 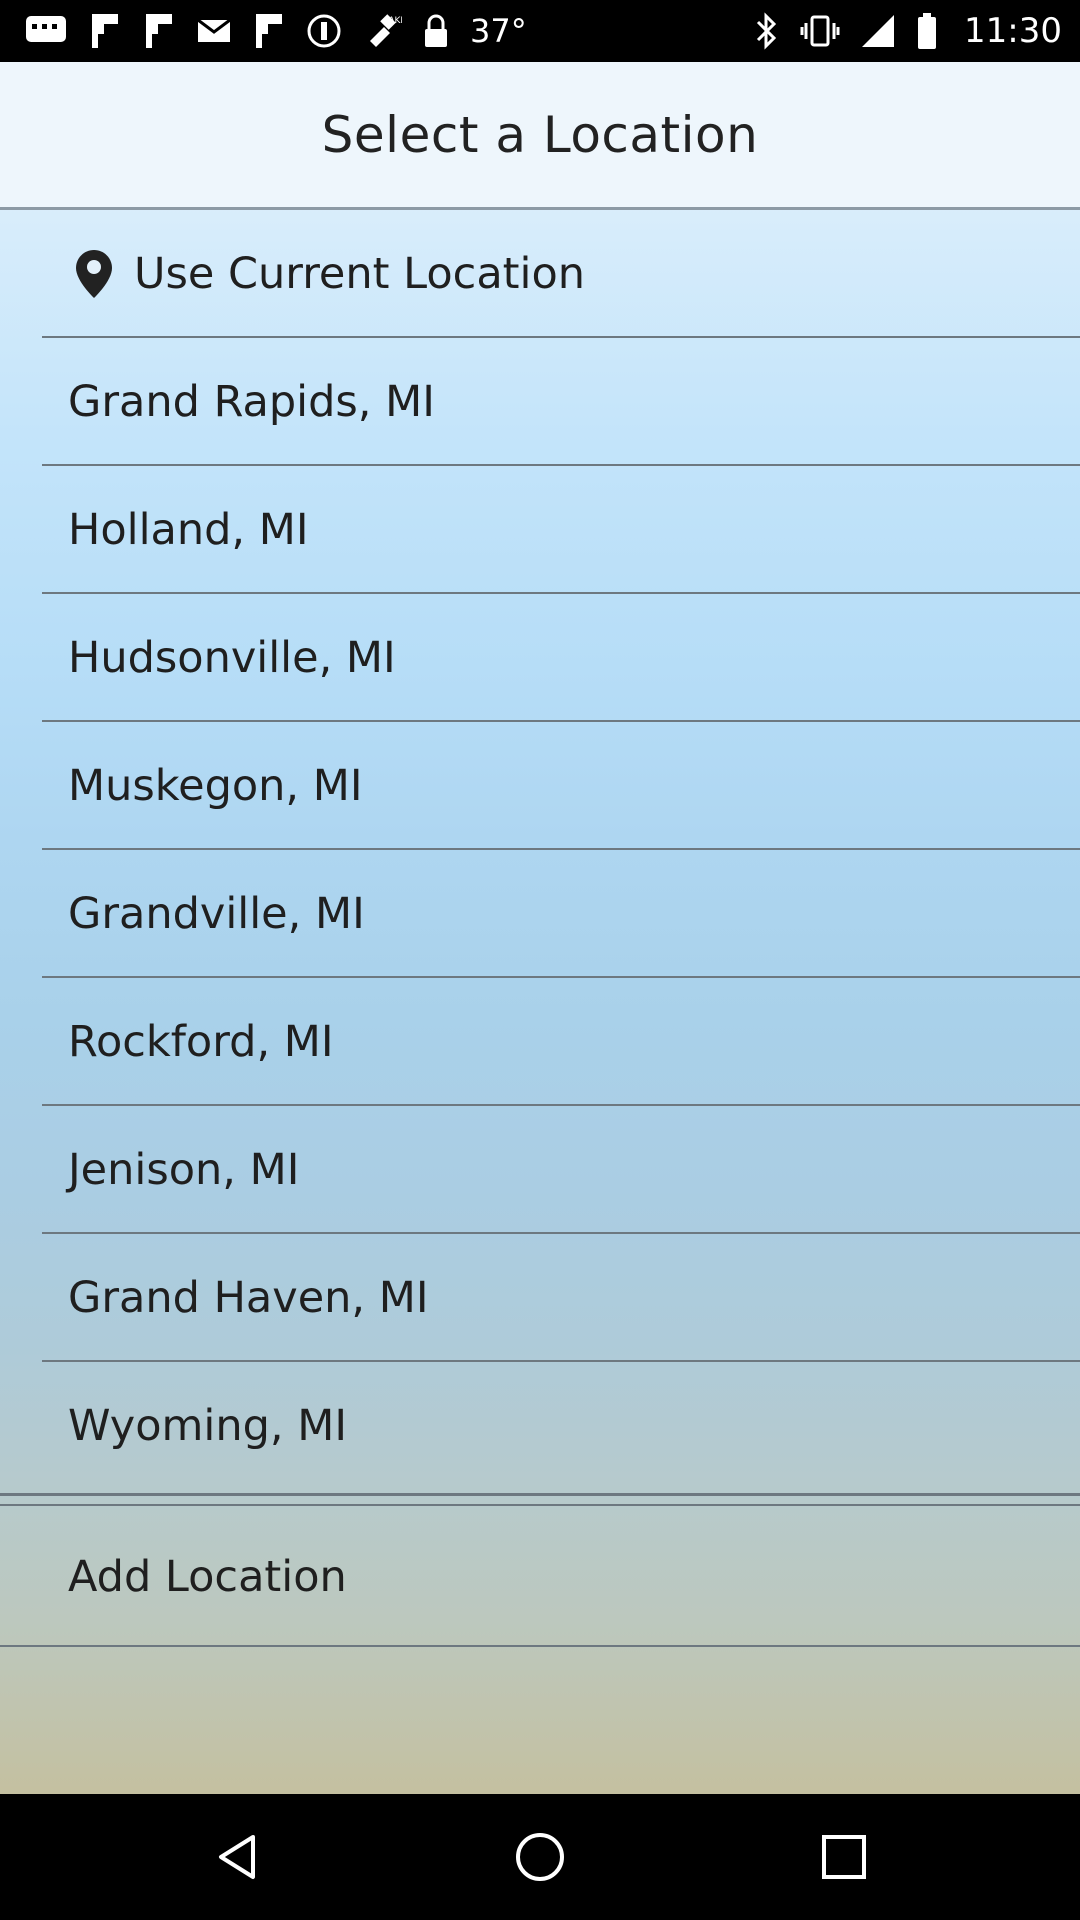 What do you see at coordinates (540, 914) in the screenshot?
I see `list-item: Grandville, MI` at bounding box center [540, 914].